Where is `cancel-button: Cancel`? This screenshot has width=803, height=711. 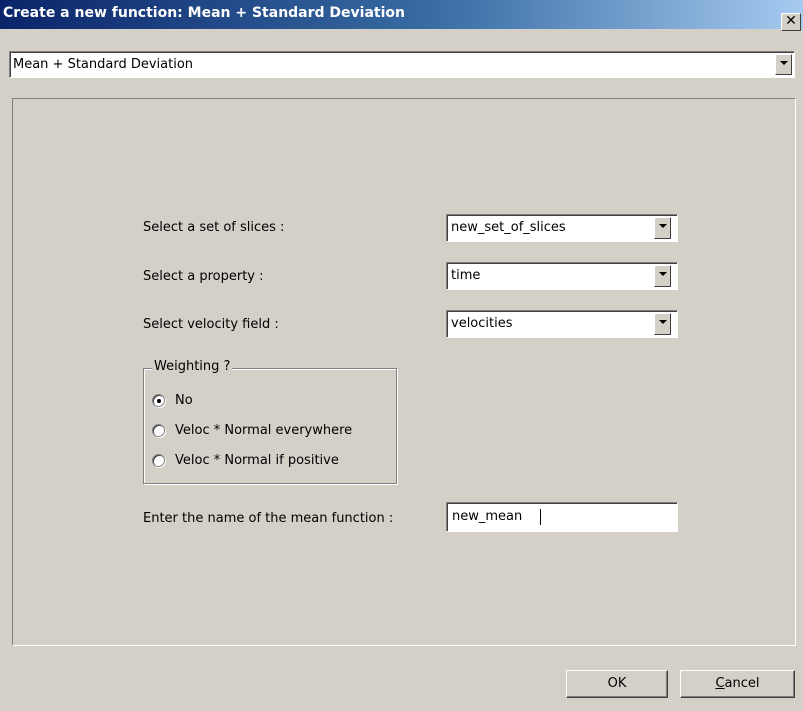 cancel-button: Cancel is located at coordinates (737, 684).